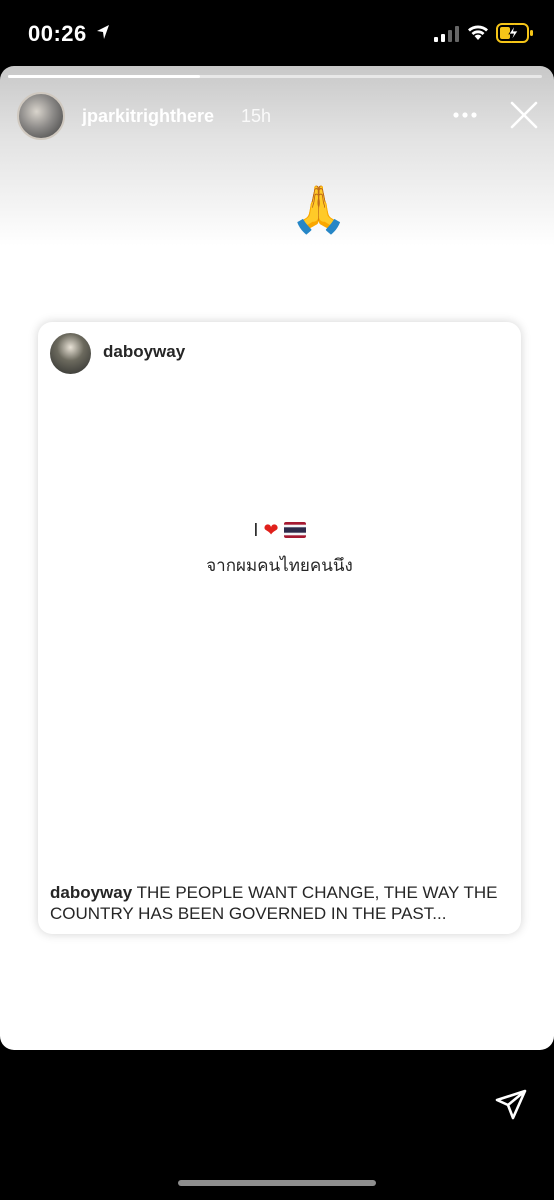 This screenshot has height=1200, width=554. Describe the element at coordinates (319, 209) in the screenshot. I see `folded-hands-emoji: 🙏` at that location.